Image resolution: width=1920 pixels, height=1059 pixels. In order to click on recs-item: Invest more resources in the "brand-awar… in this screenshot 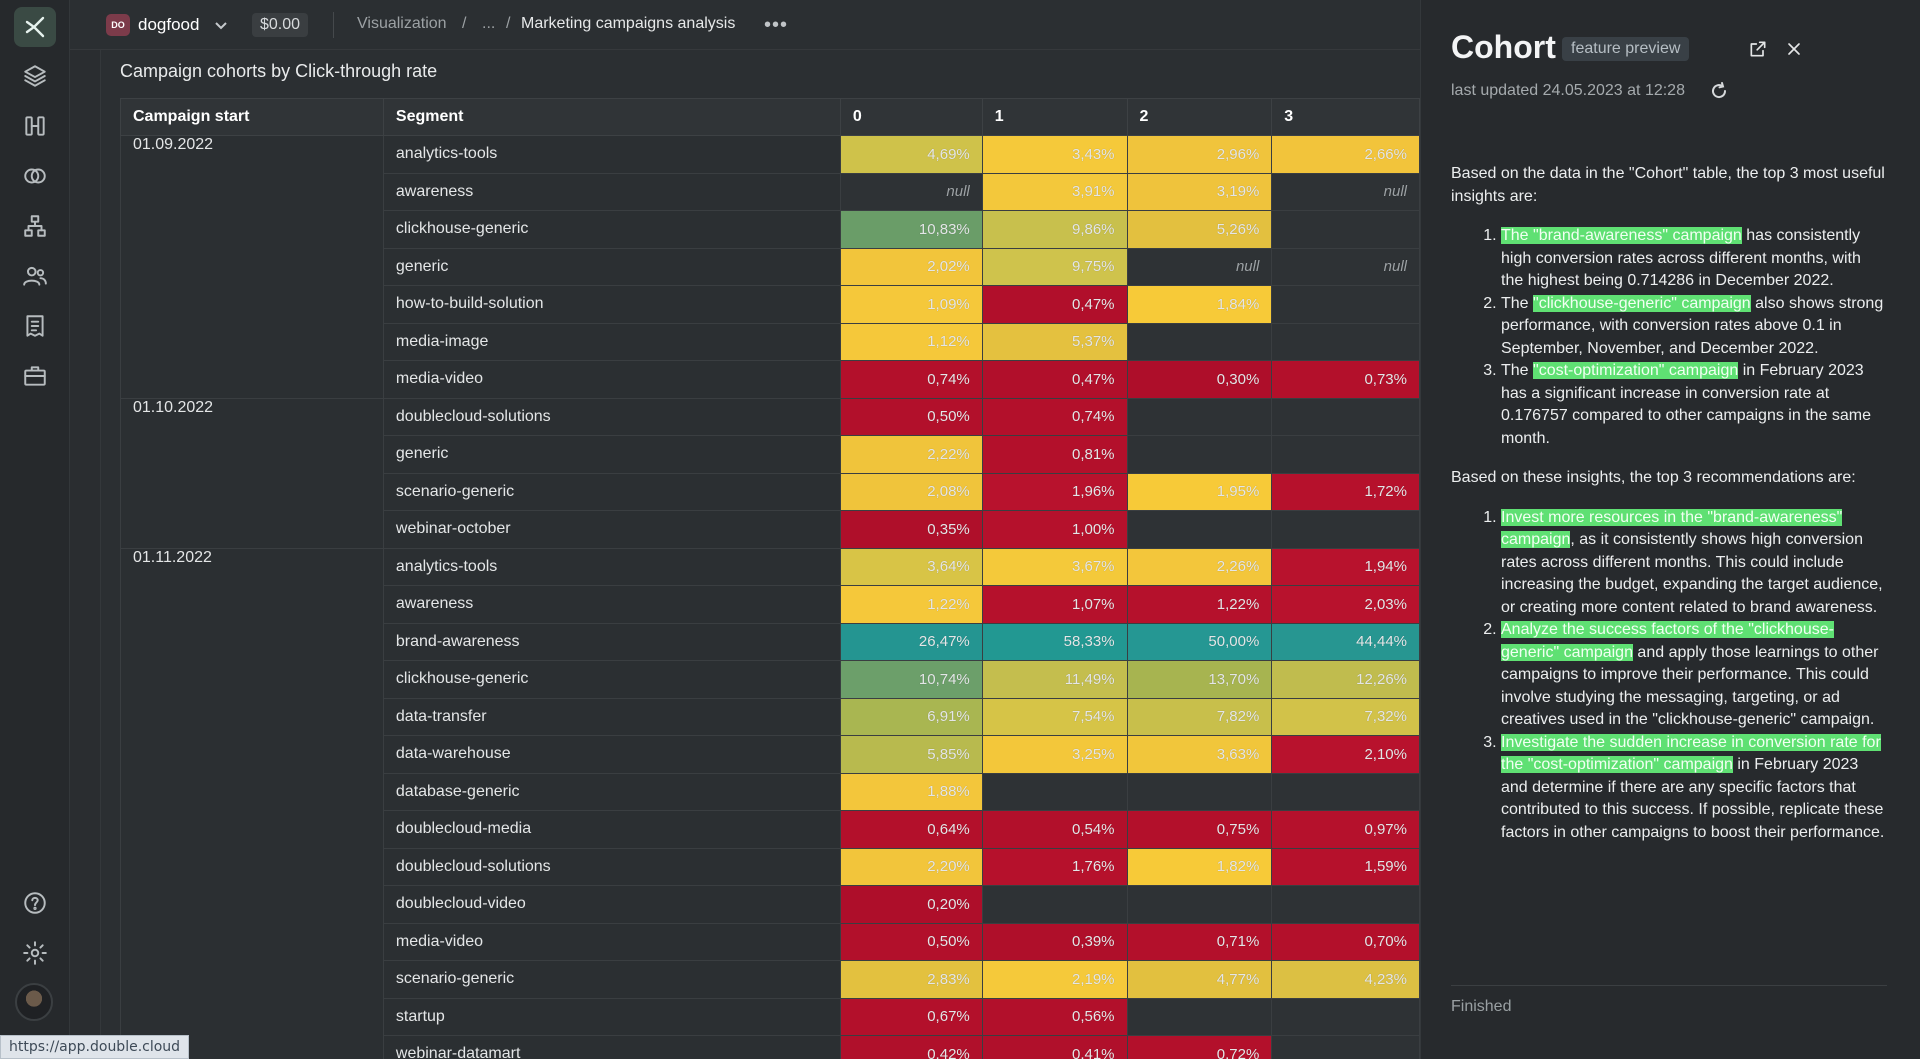, I will do `click(1694, 563)`.